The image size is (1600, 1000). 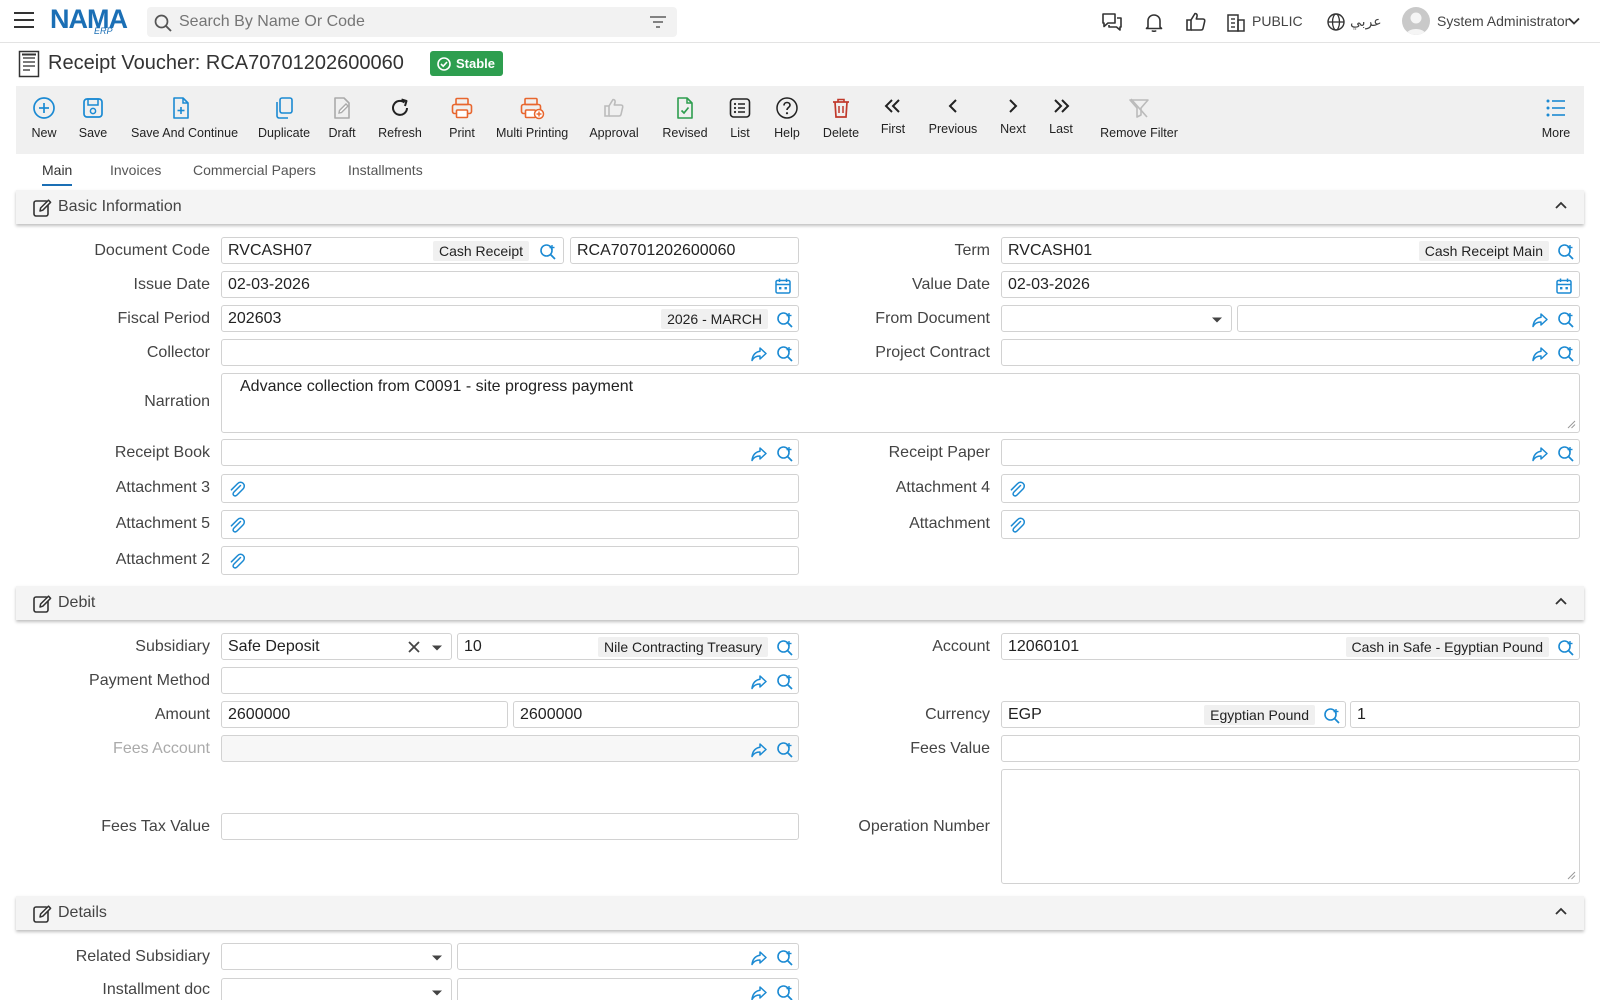 I want to click on resize-handle-icon, so click(x=1571, y=875).